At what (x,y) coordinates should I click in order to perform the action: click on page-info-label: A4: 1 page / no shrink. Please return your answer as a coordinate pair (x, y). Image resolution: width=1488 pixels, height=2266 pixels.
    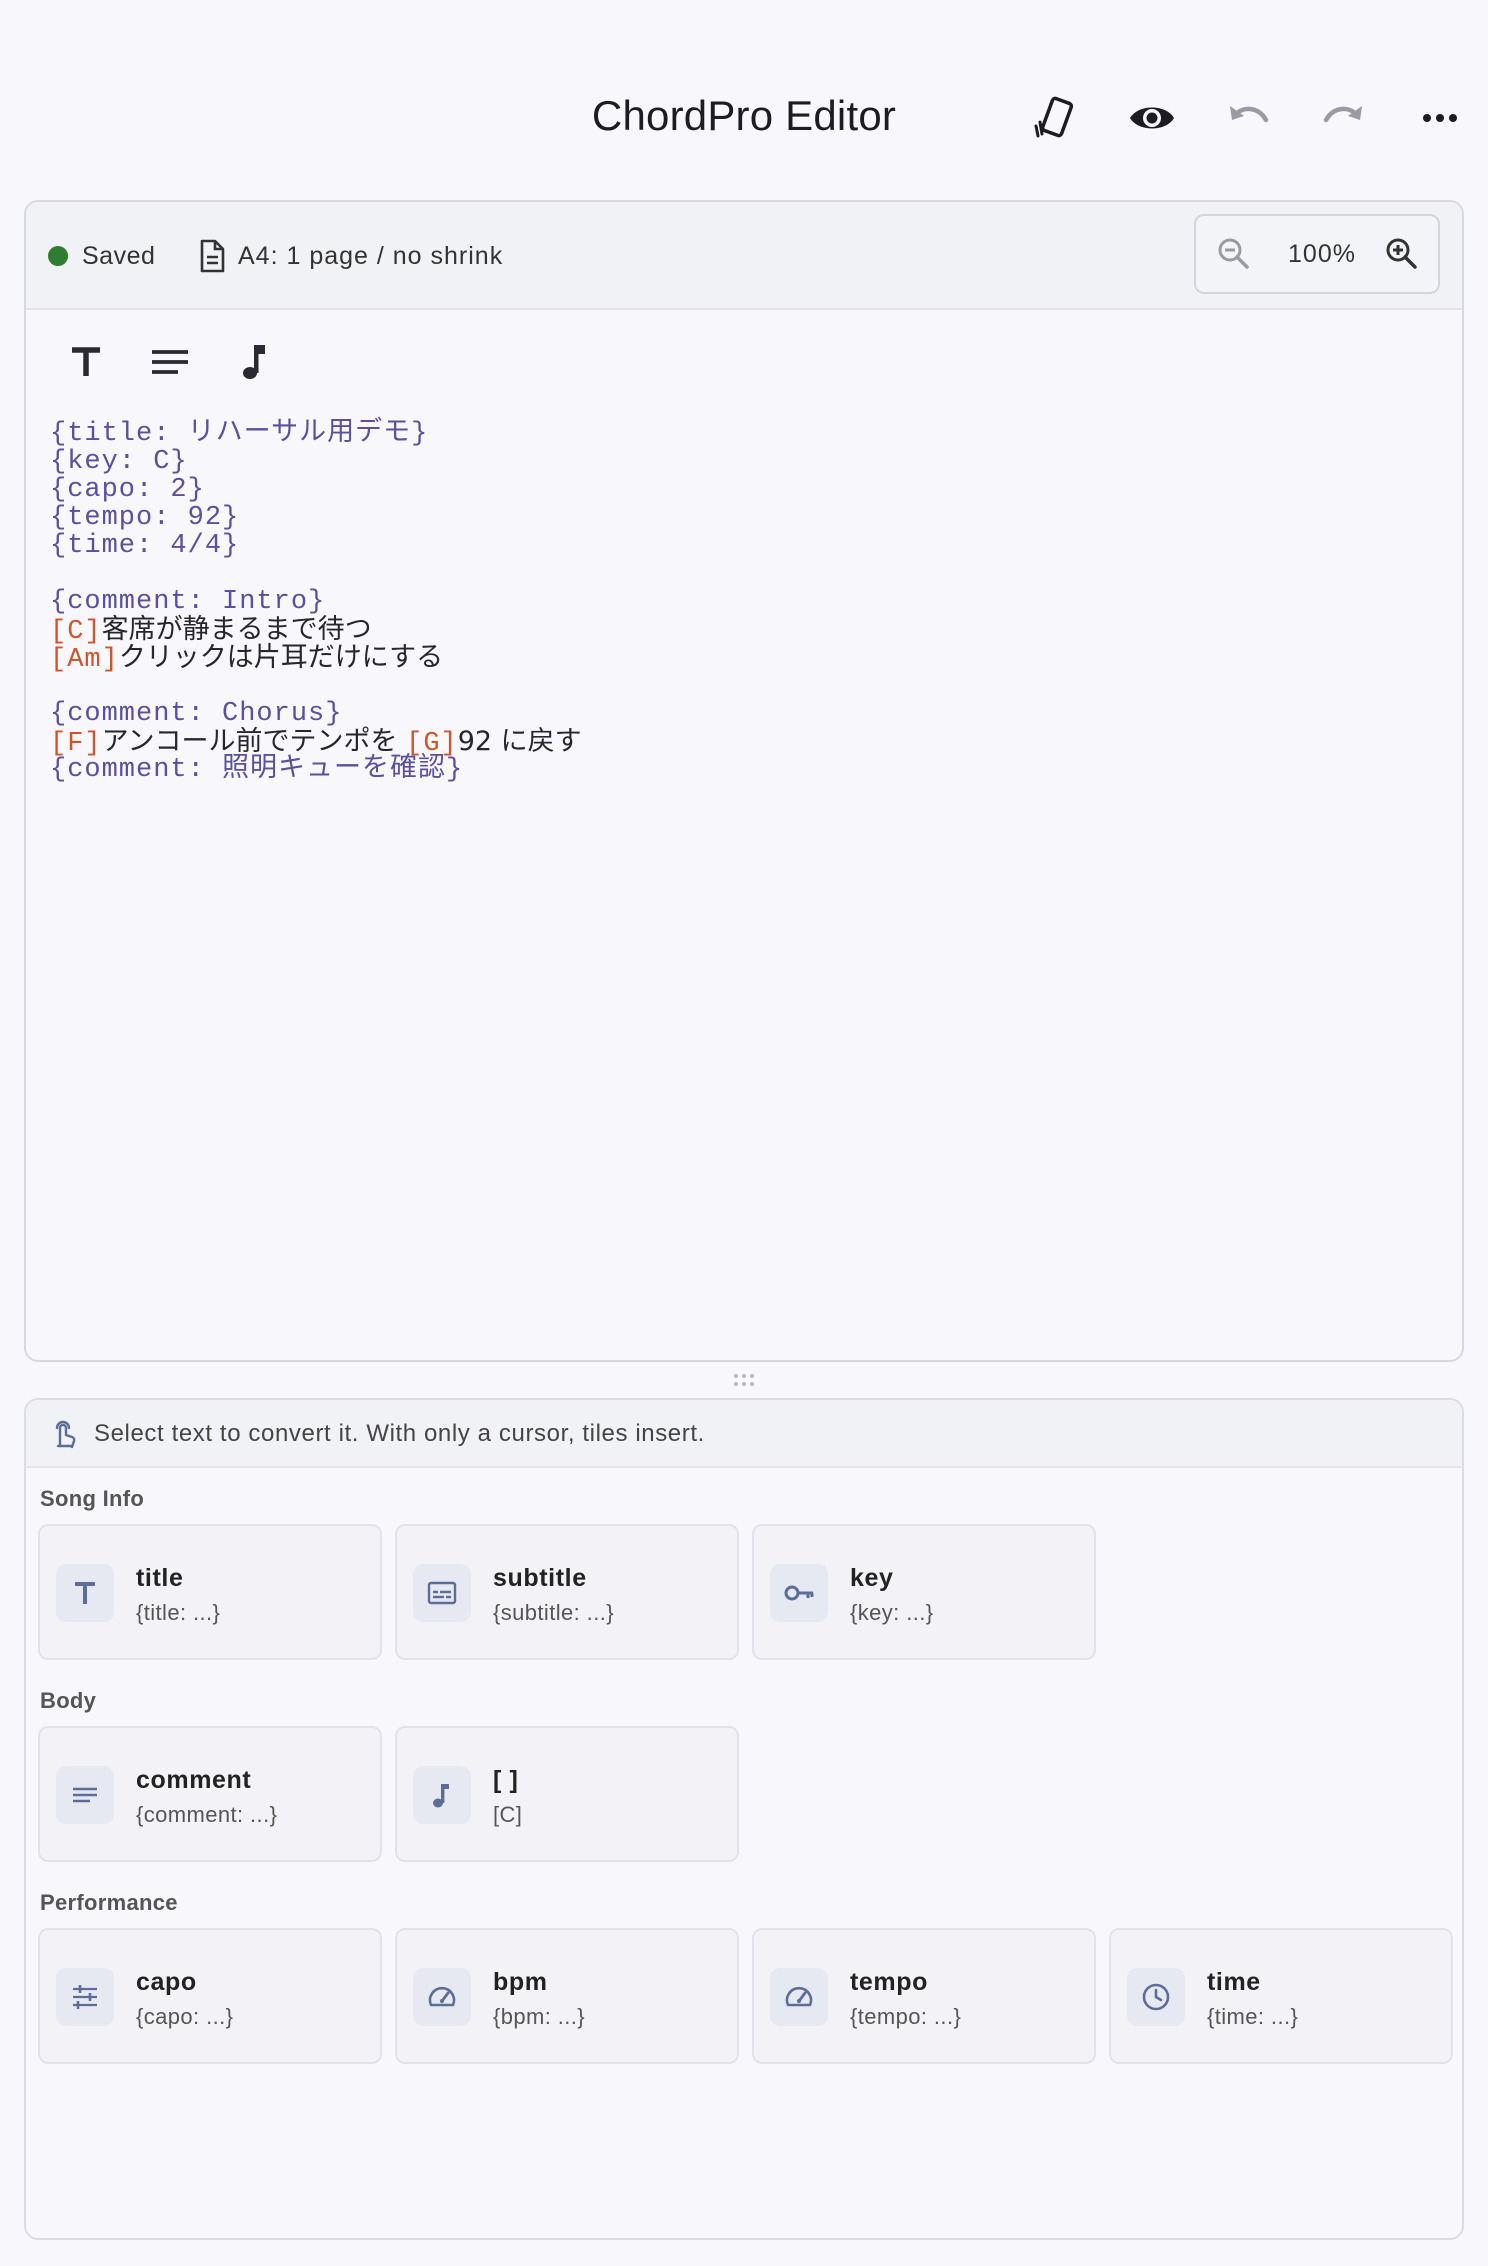
    Looking at the image, I should click on (371, 256).